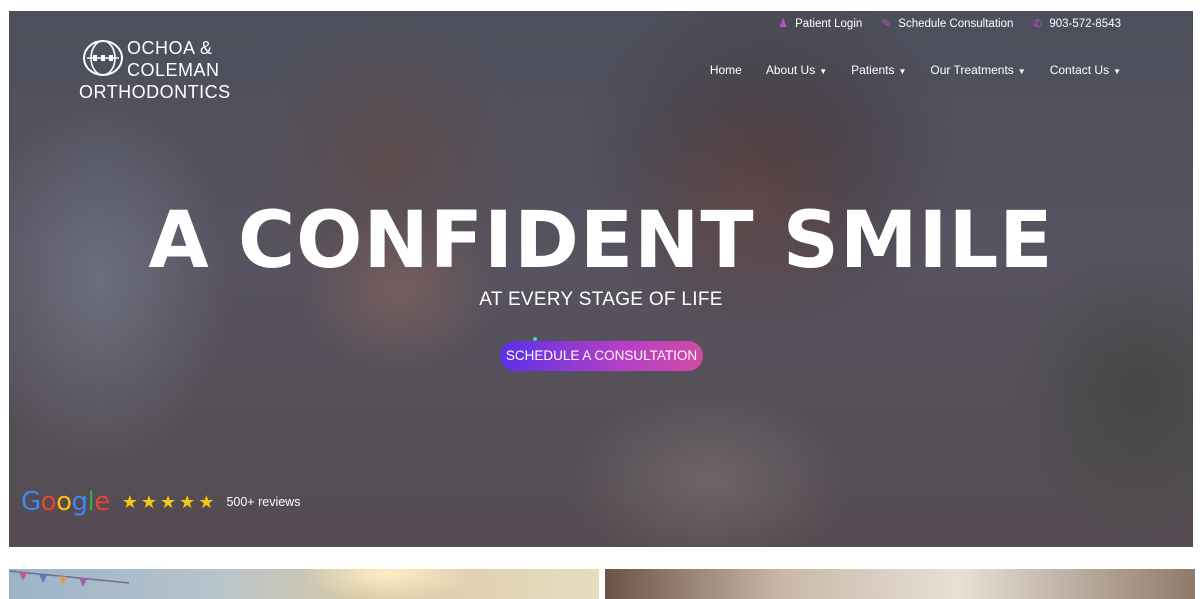 Image resolution: width=1200 pixels, height=599 pixels. Describe the element at coordinates (102, 502) in the screenshot. I see `google-letter: e` at that location.